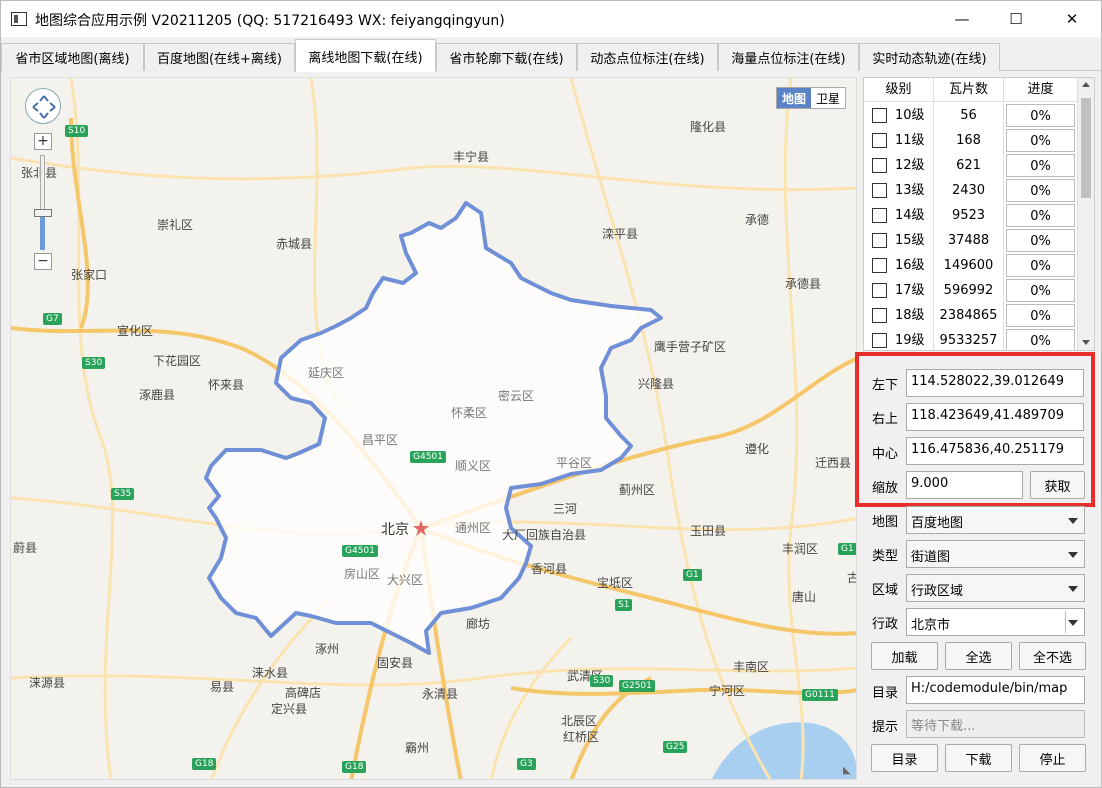 Image resolution: width=1102 pixels, height=788 pixels. Describe the element at coordinates (1085, 214) in the screenshot. I see `table-scrollbar` at that location.